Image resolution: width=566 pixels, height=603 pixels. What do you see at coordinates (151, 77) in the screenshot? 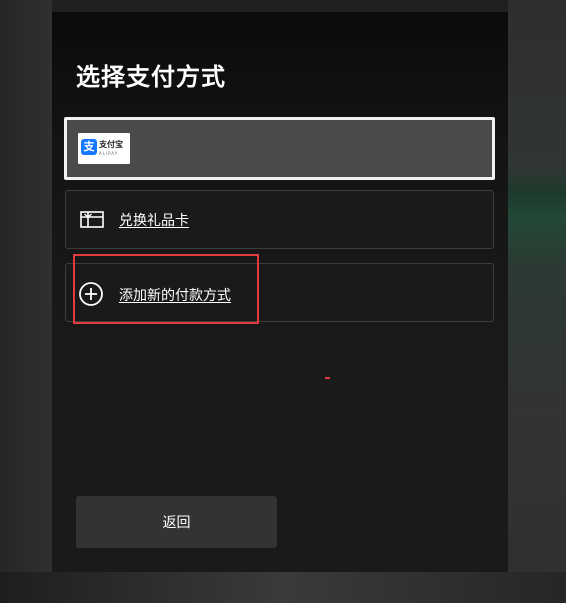
I see `dialog-title: 选择支付方式` at bounding box center [151, 77].